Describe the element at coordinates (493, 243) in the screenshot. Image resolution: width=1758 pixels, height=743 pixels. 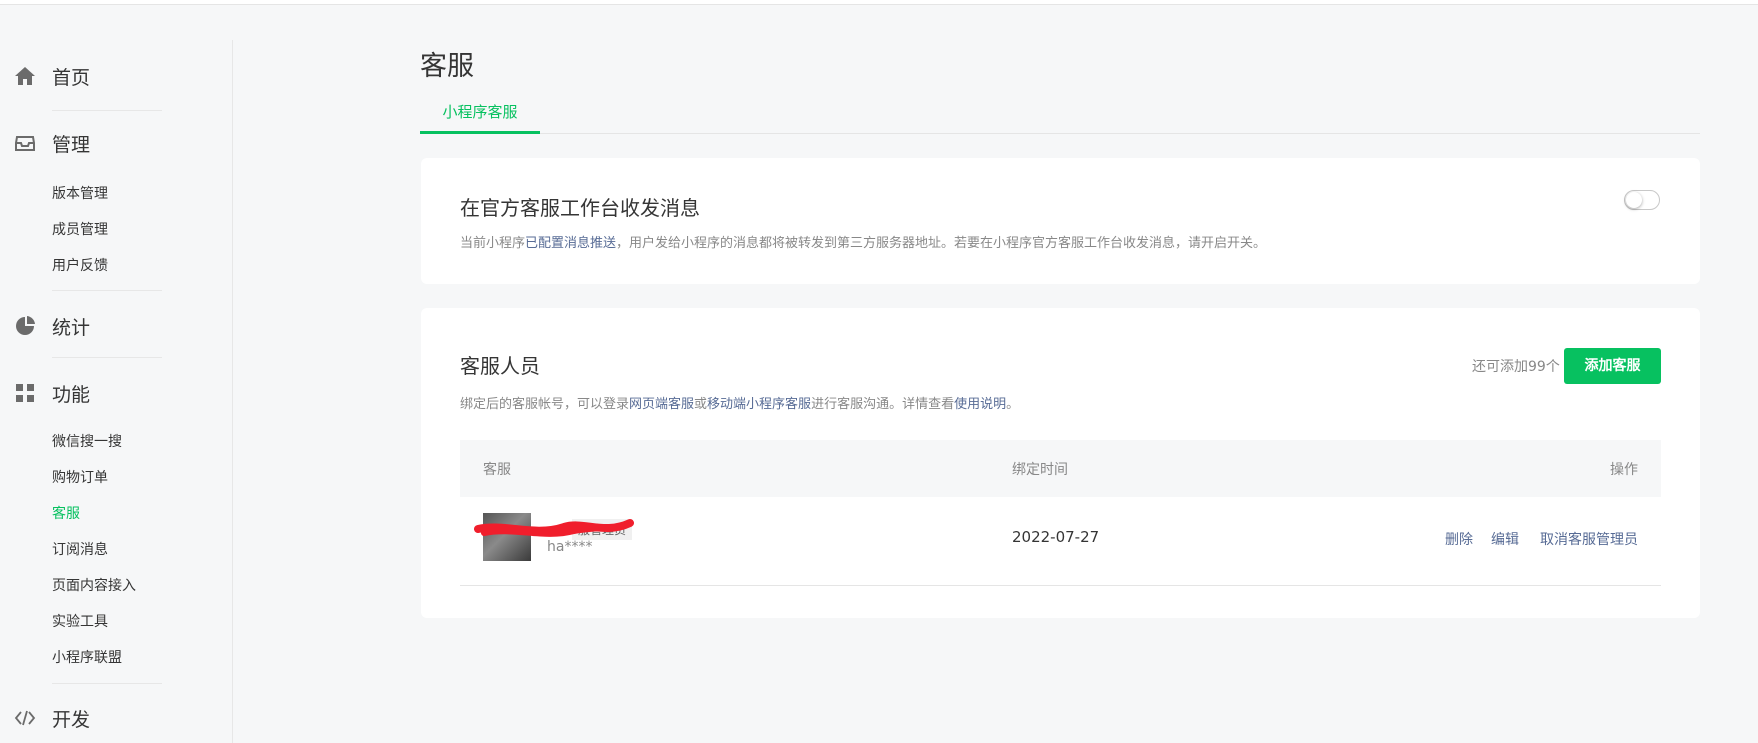
I see `desc-text: 当前小程序` at that location.